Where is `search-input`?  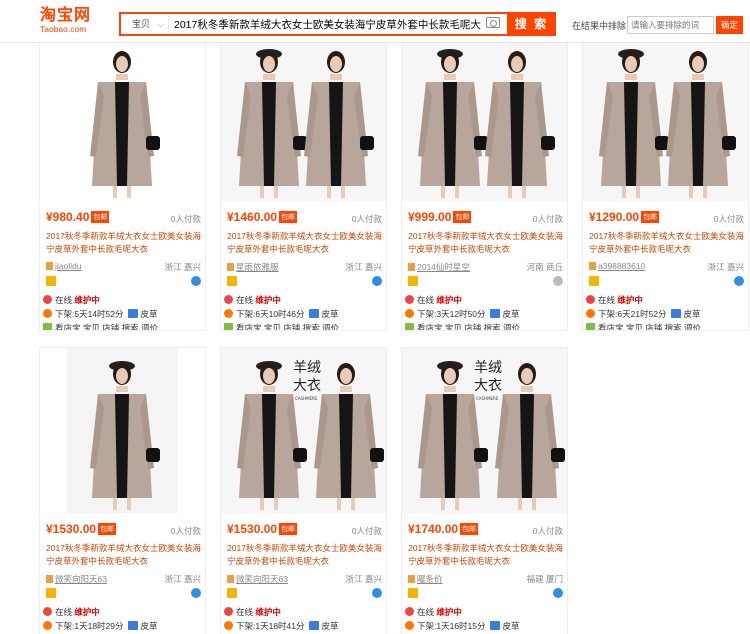
search-input is located at coordinates (326, 24).